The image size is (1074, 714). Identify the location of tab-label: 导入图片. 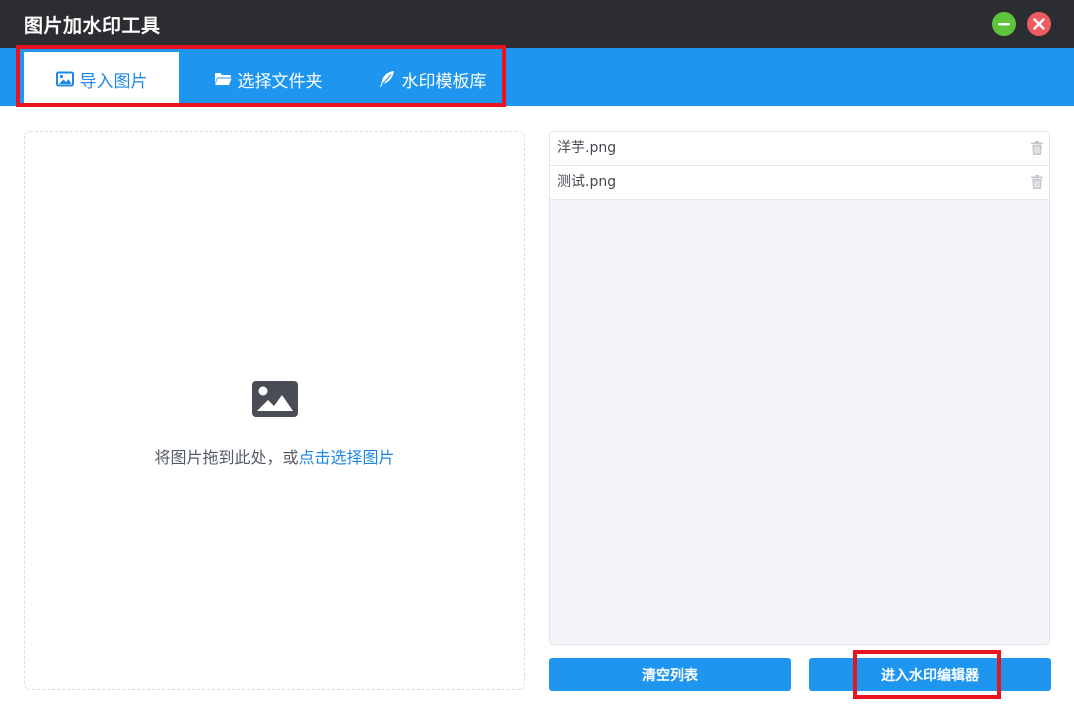
(113, 81).